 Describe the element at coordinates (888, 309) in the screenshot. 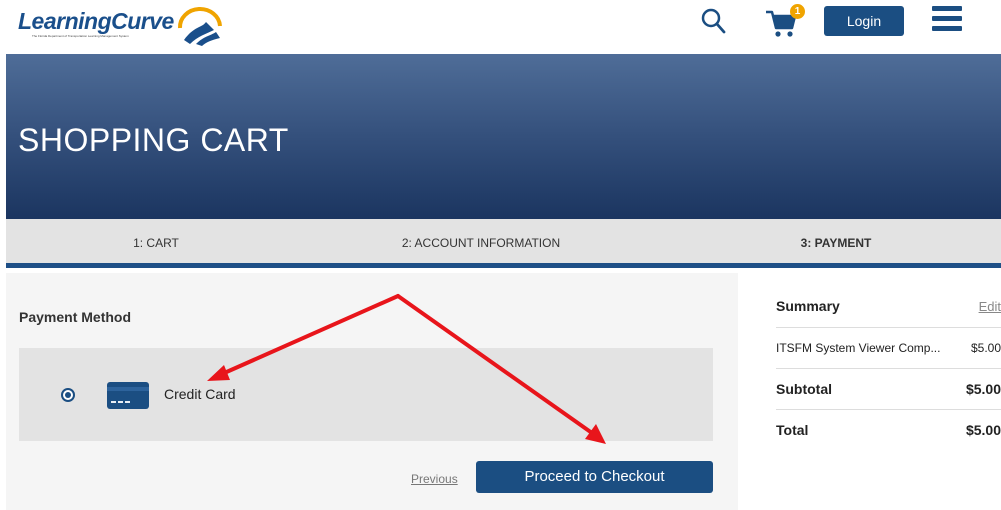

I see `summary-header-row: Summary Edit` at that location.